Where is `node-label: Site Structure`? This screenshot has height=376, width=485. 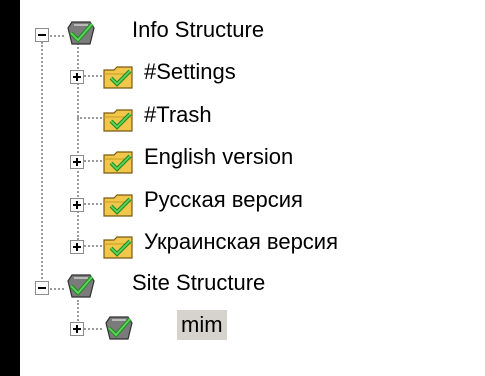
node-label: Site Structure is located at coordinates (199, 282).